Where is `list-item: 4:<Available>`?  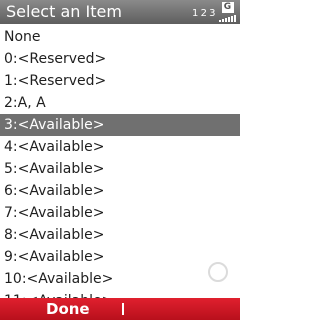 list-item: 4:<Available> is located at coordinates (120, 147).